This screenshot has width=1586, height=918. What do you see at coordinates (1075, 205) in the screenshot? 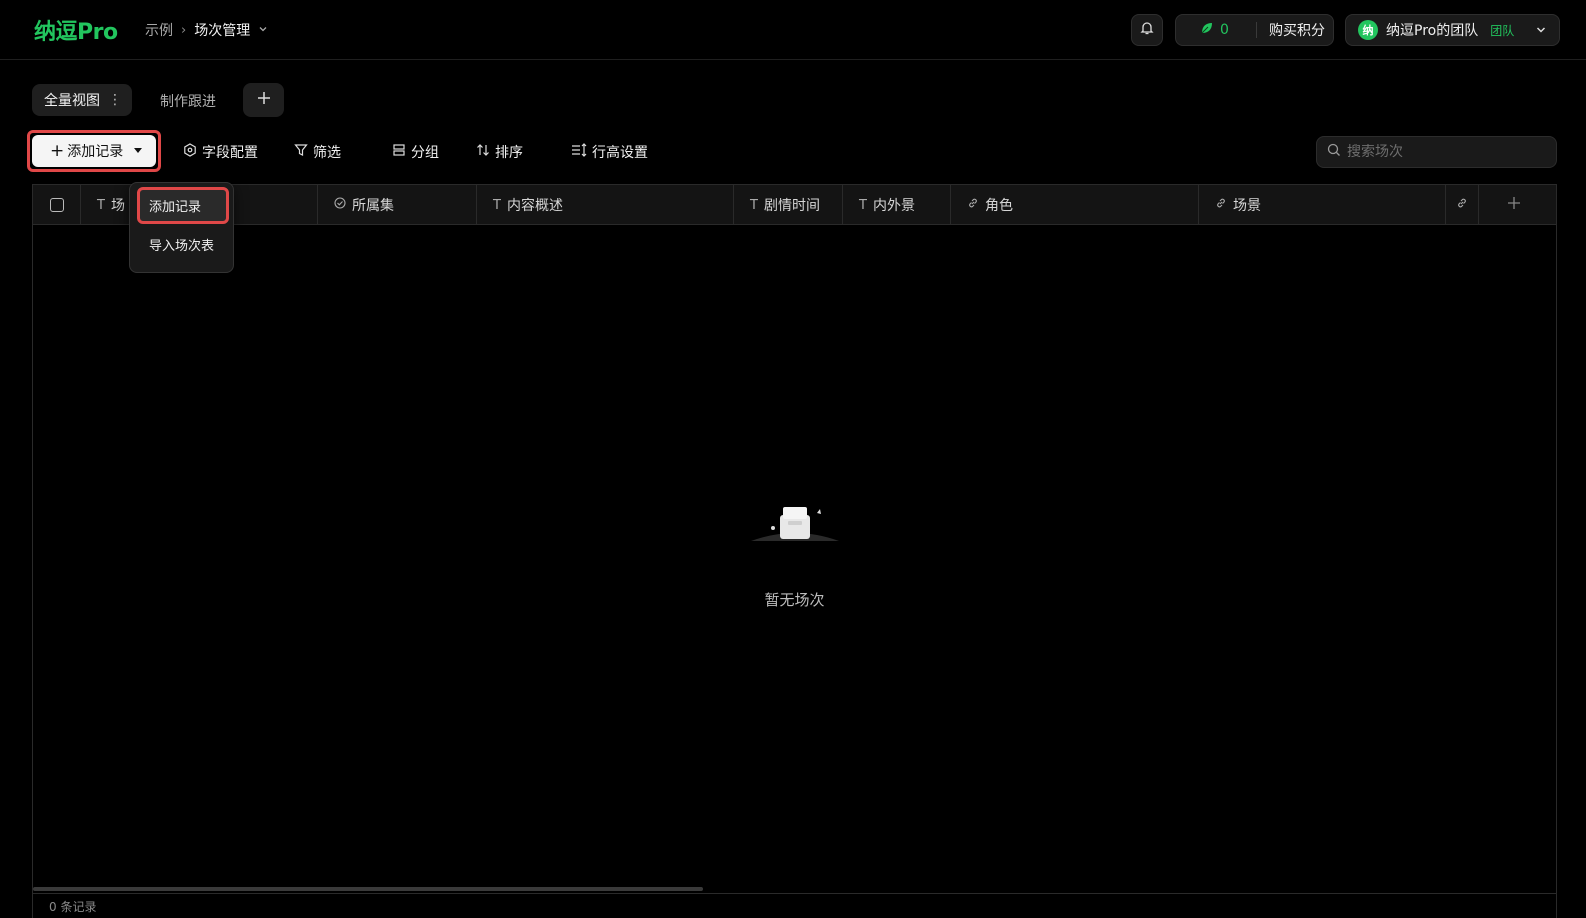
I see `column-header-characters: 角色` at bounding box center [1075, 205].